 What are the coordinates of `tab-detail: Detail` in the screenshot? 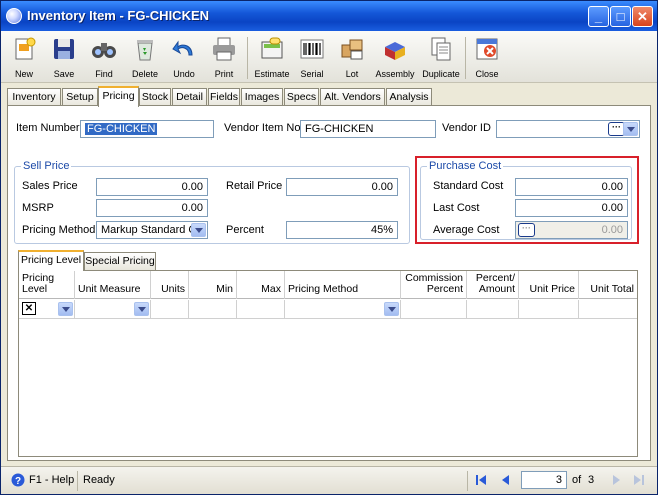 It's located at (189, 97).